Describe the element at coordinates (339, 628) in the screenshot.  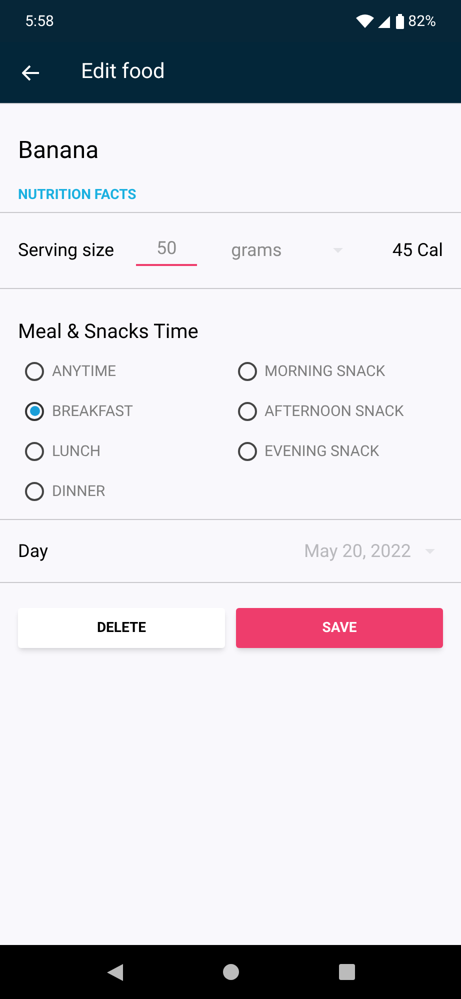
I see `save-button: SAVE` at that location.